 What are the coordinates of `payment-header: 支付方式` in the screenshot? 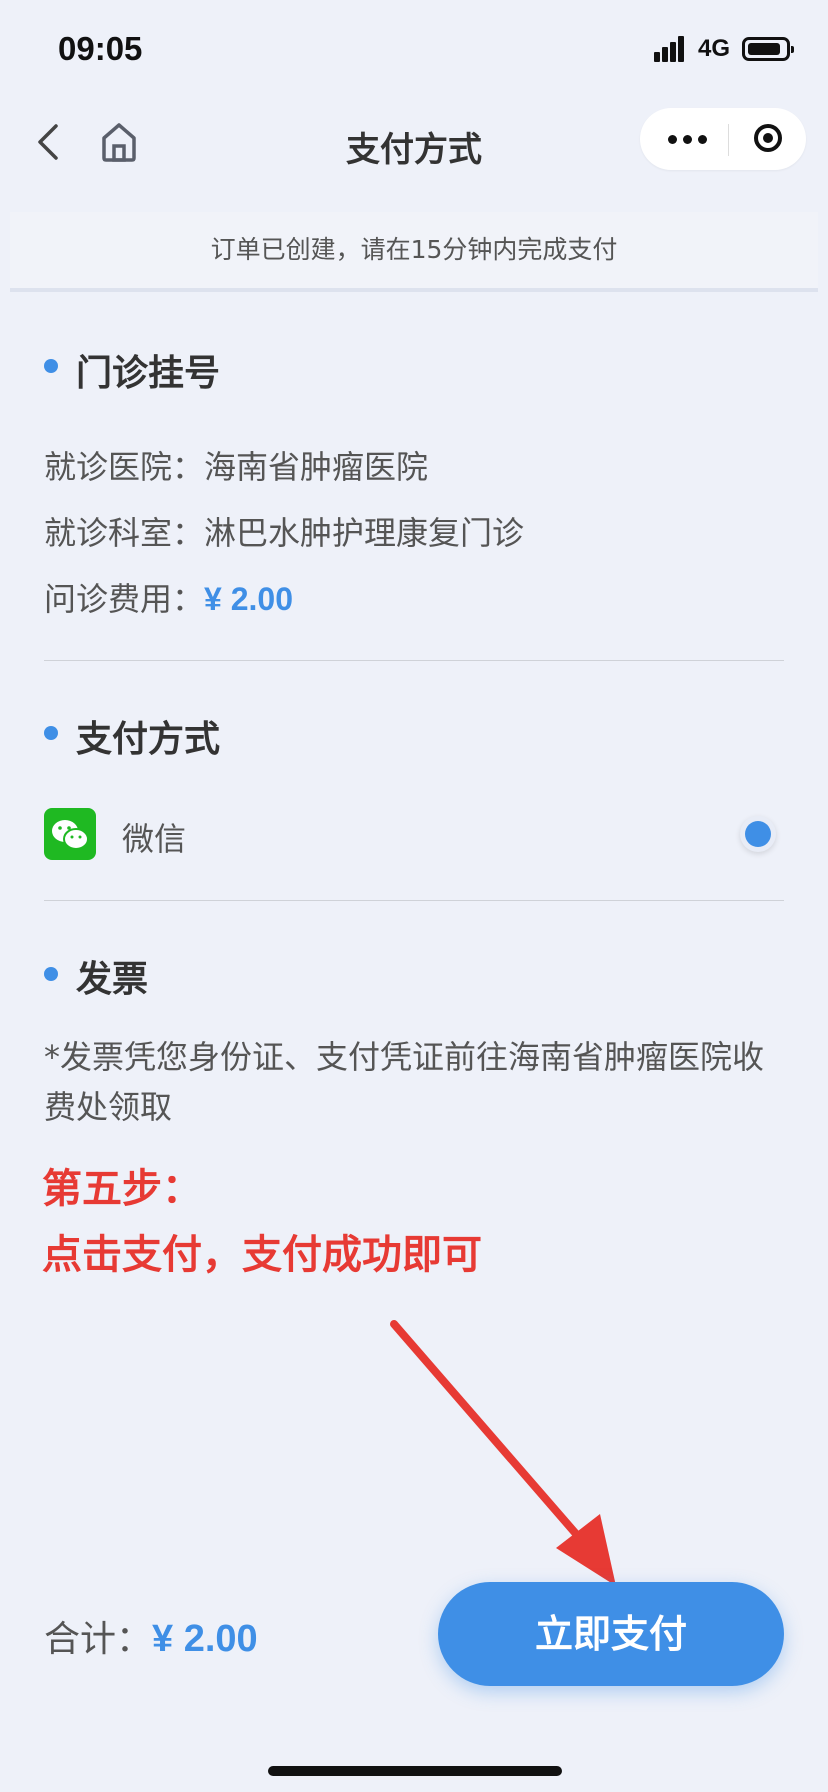 It's located at (148, 739).